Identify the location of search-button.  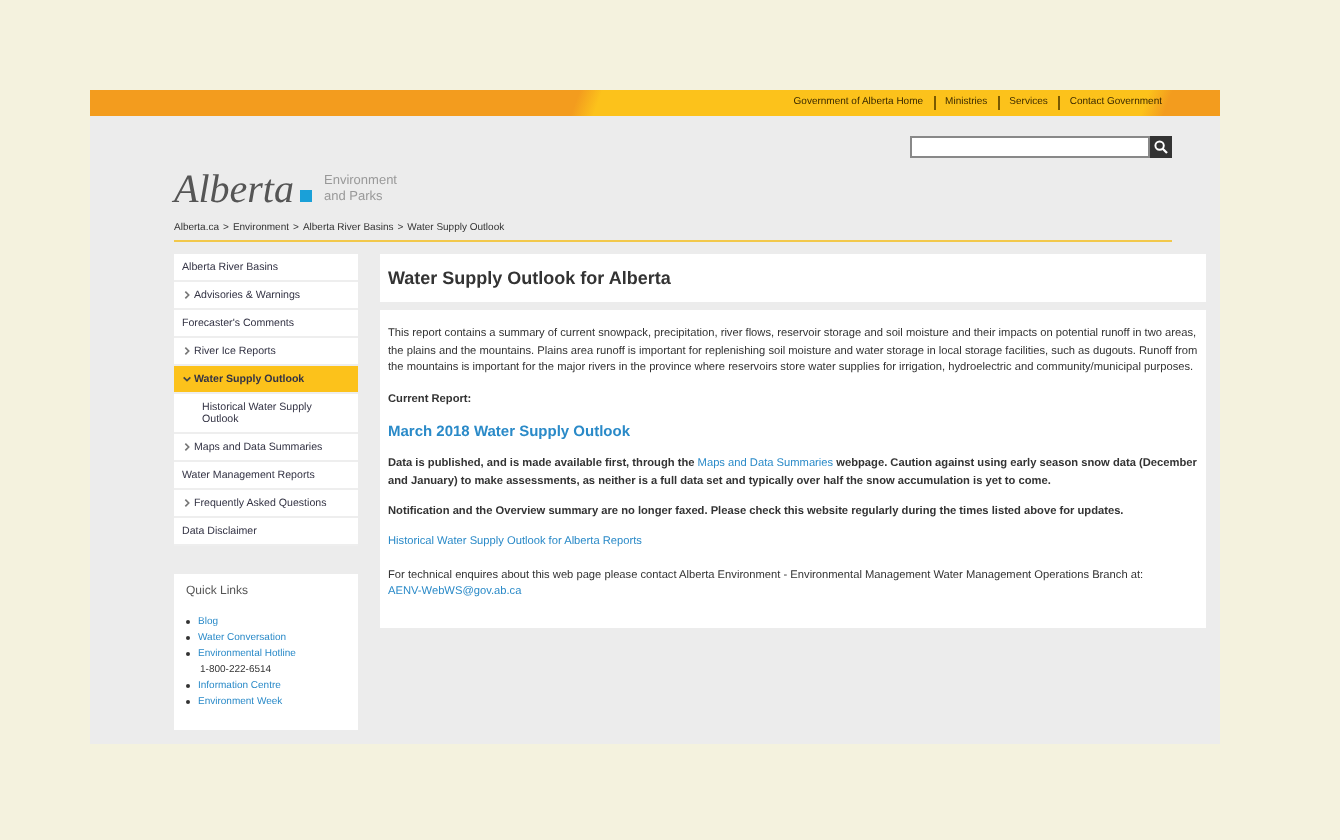
(1161, 147).